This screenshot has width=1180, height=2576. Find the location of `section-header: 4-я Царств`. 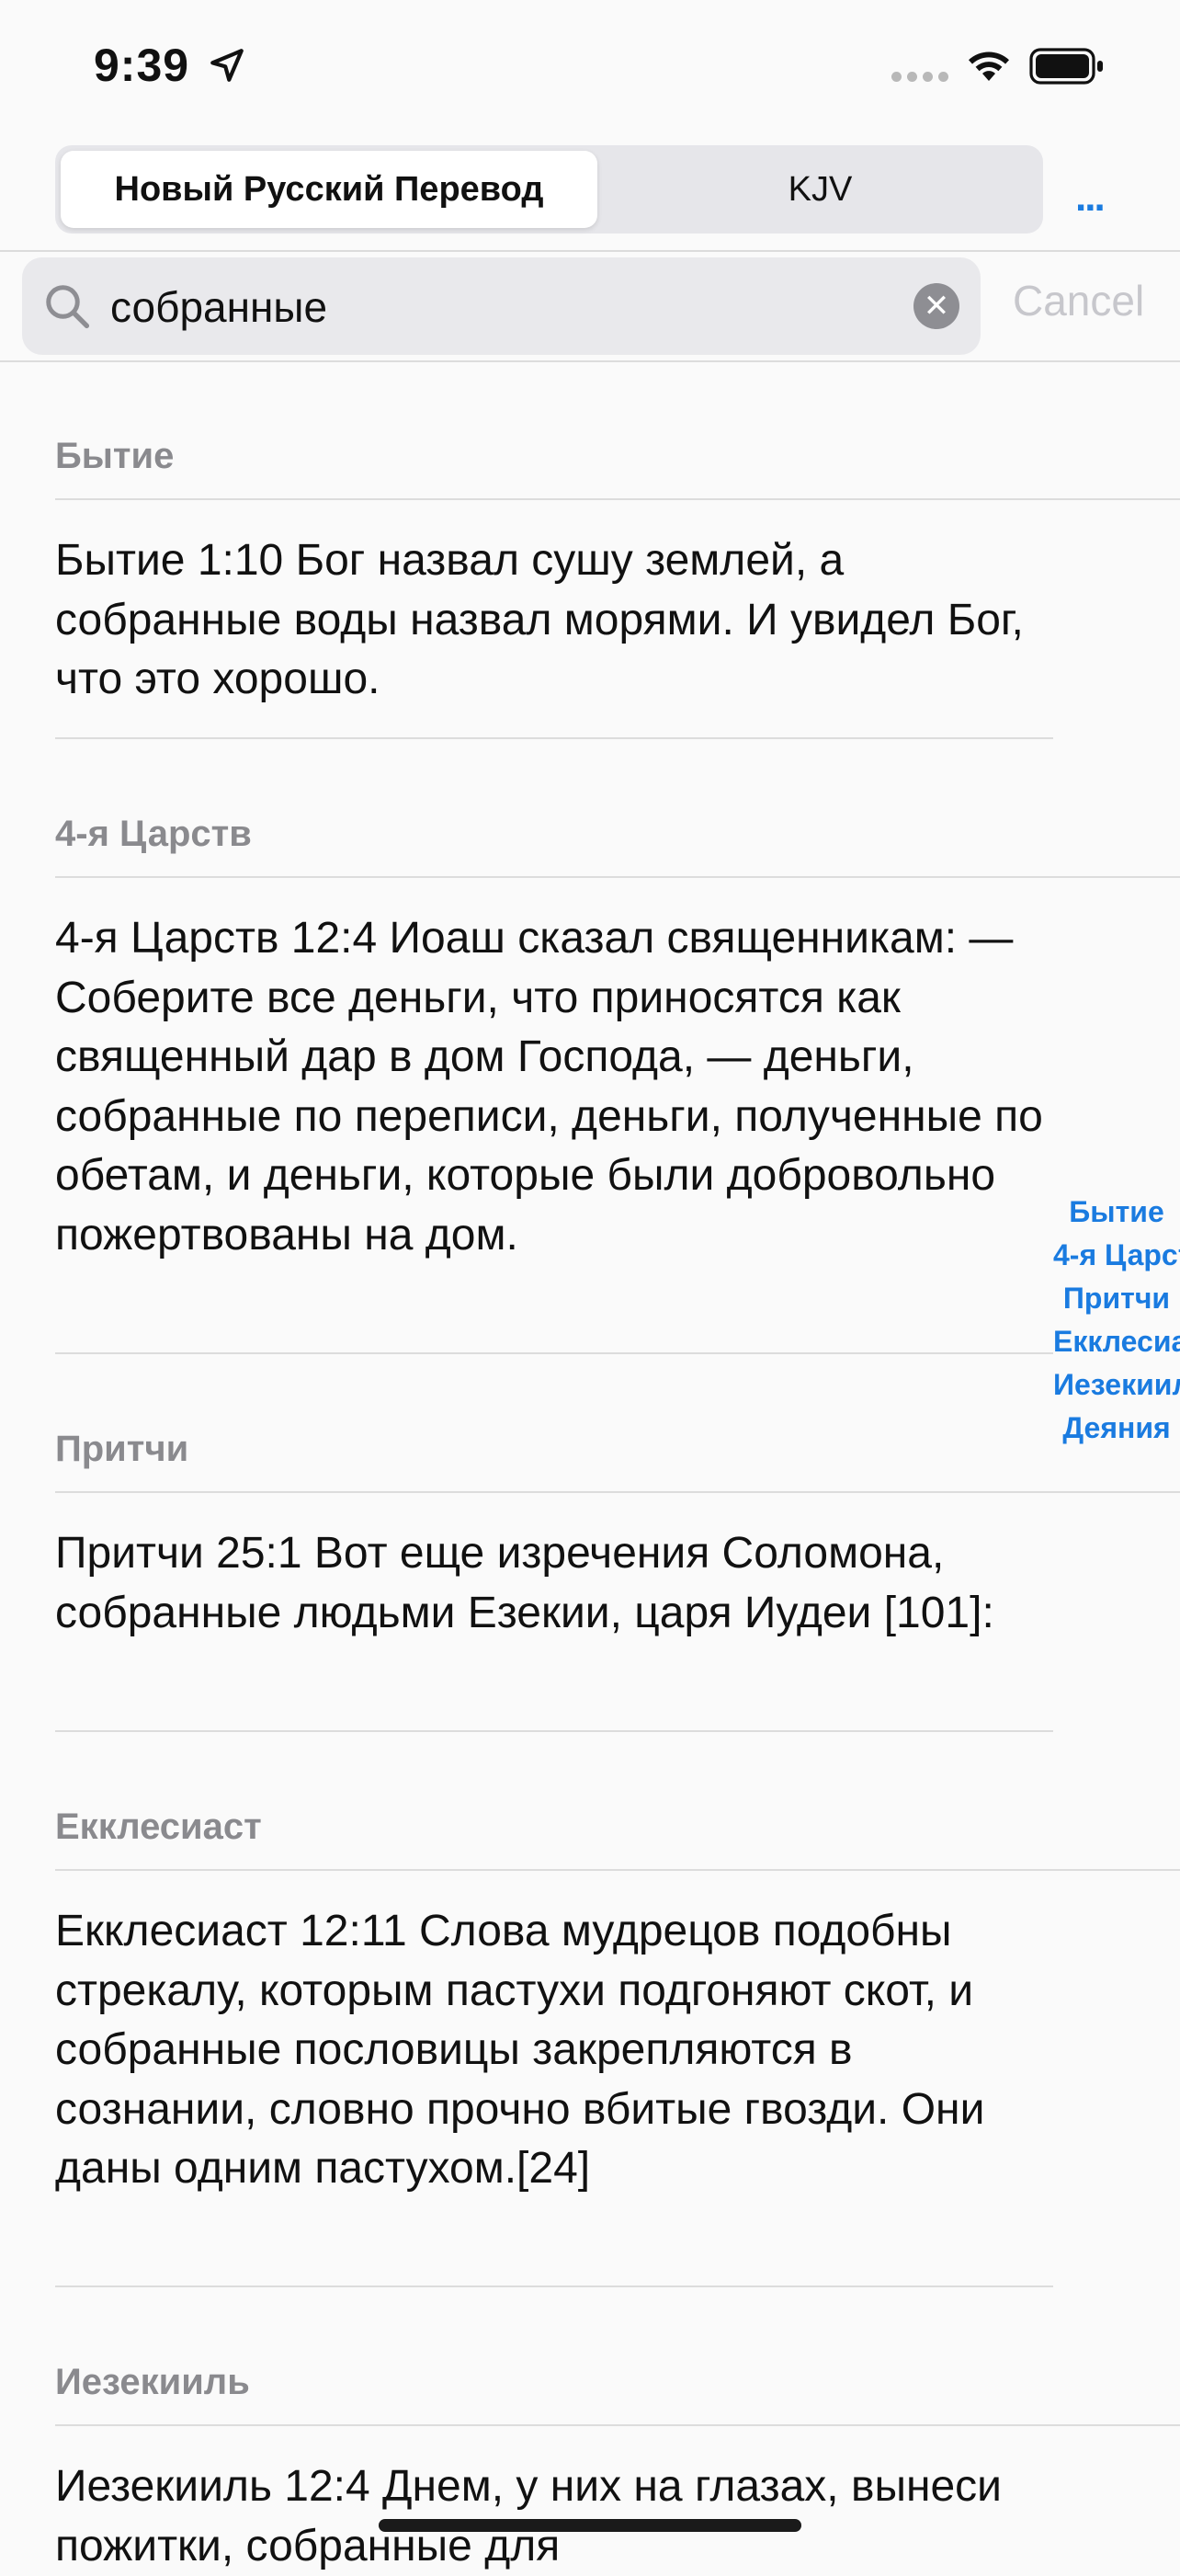

section-header: 4-я Царств is located at coordinates (153, 834).